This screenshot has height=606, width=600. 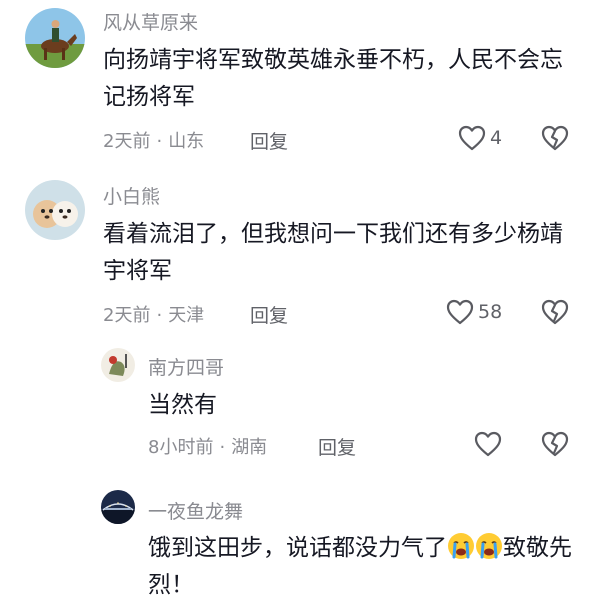 I want to click on comment-text: 饿到这田步，说话都没力气了 致敬先烈！, so click(x=363, y=567).